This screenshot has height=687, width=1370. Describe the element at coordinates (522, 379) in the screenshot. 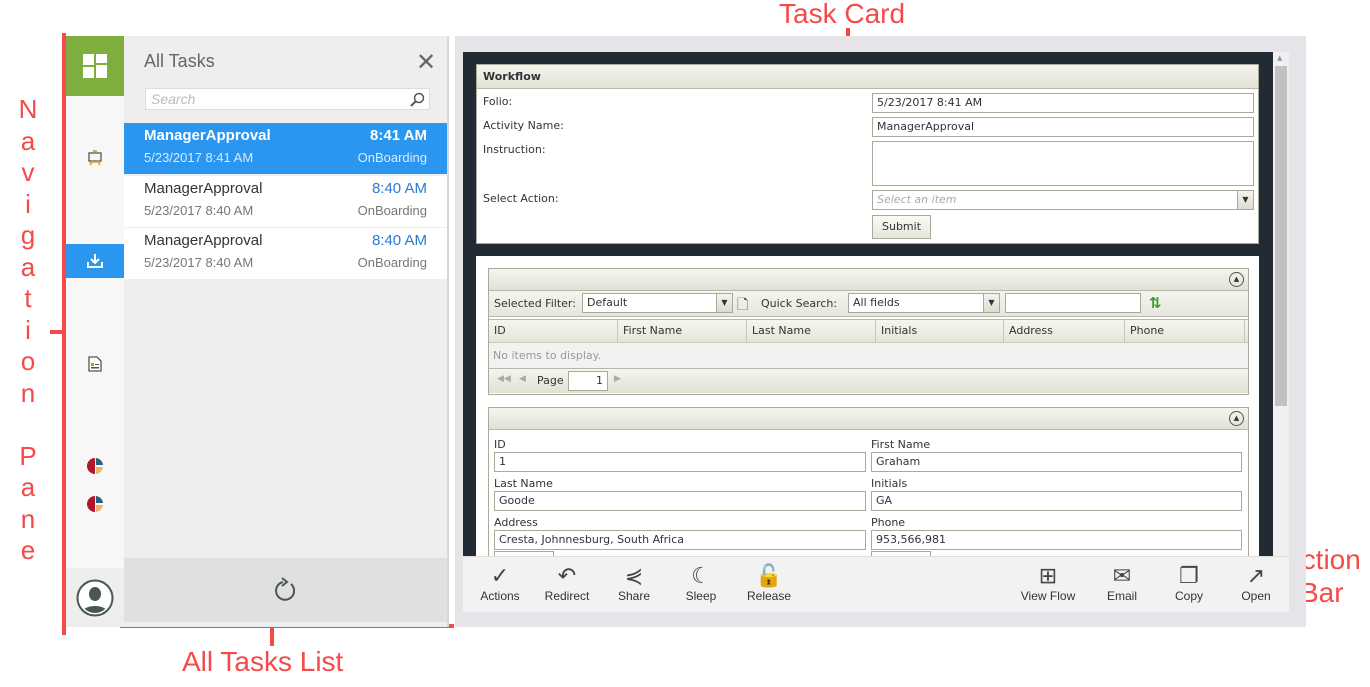

I see `prev-page-icon: ◀` at that location.